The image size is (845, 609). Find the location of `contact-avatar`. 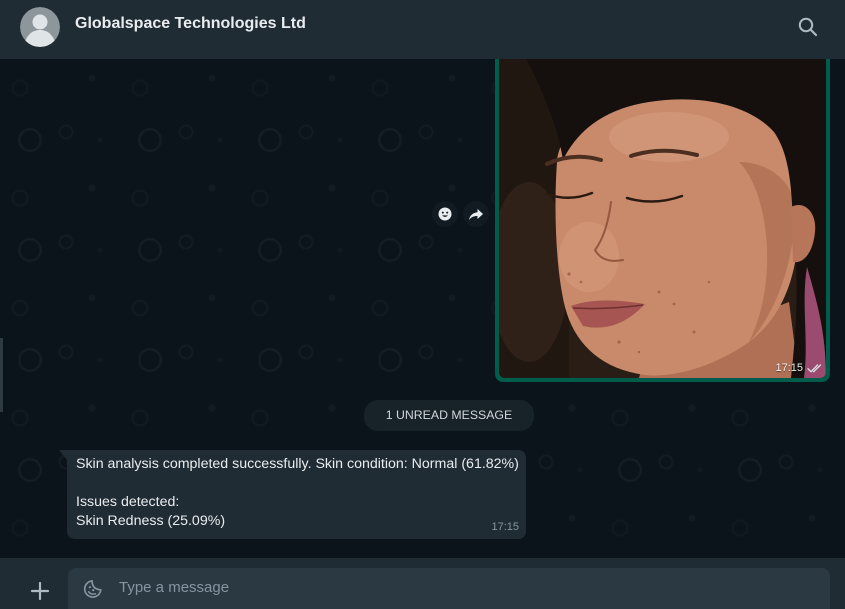

contact-avatar is located at coordinates (40, 27).